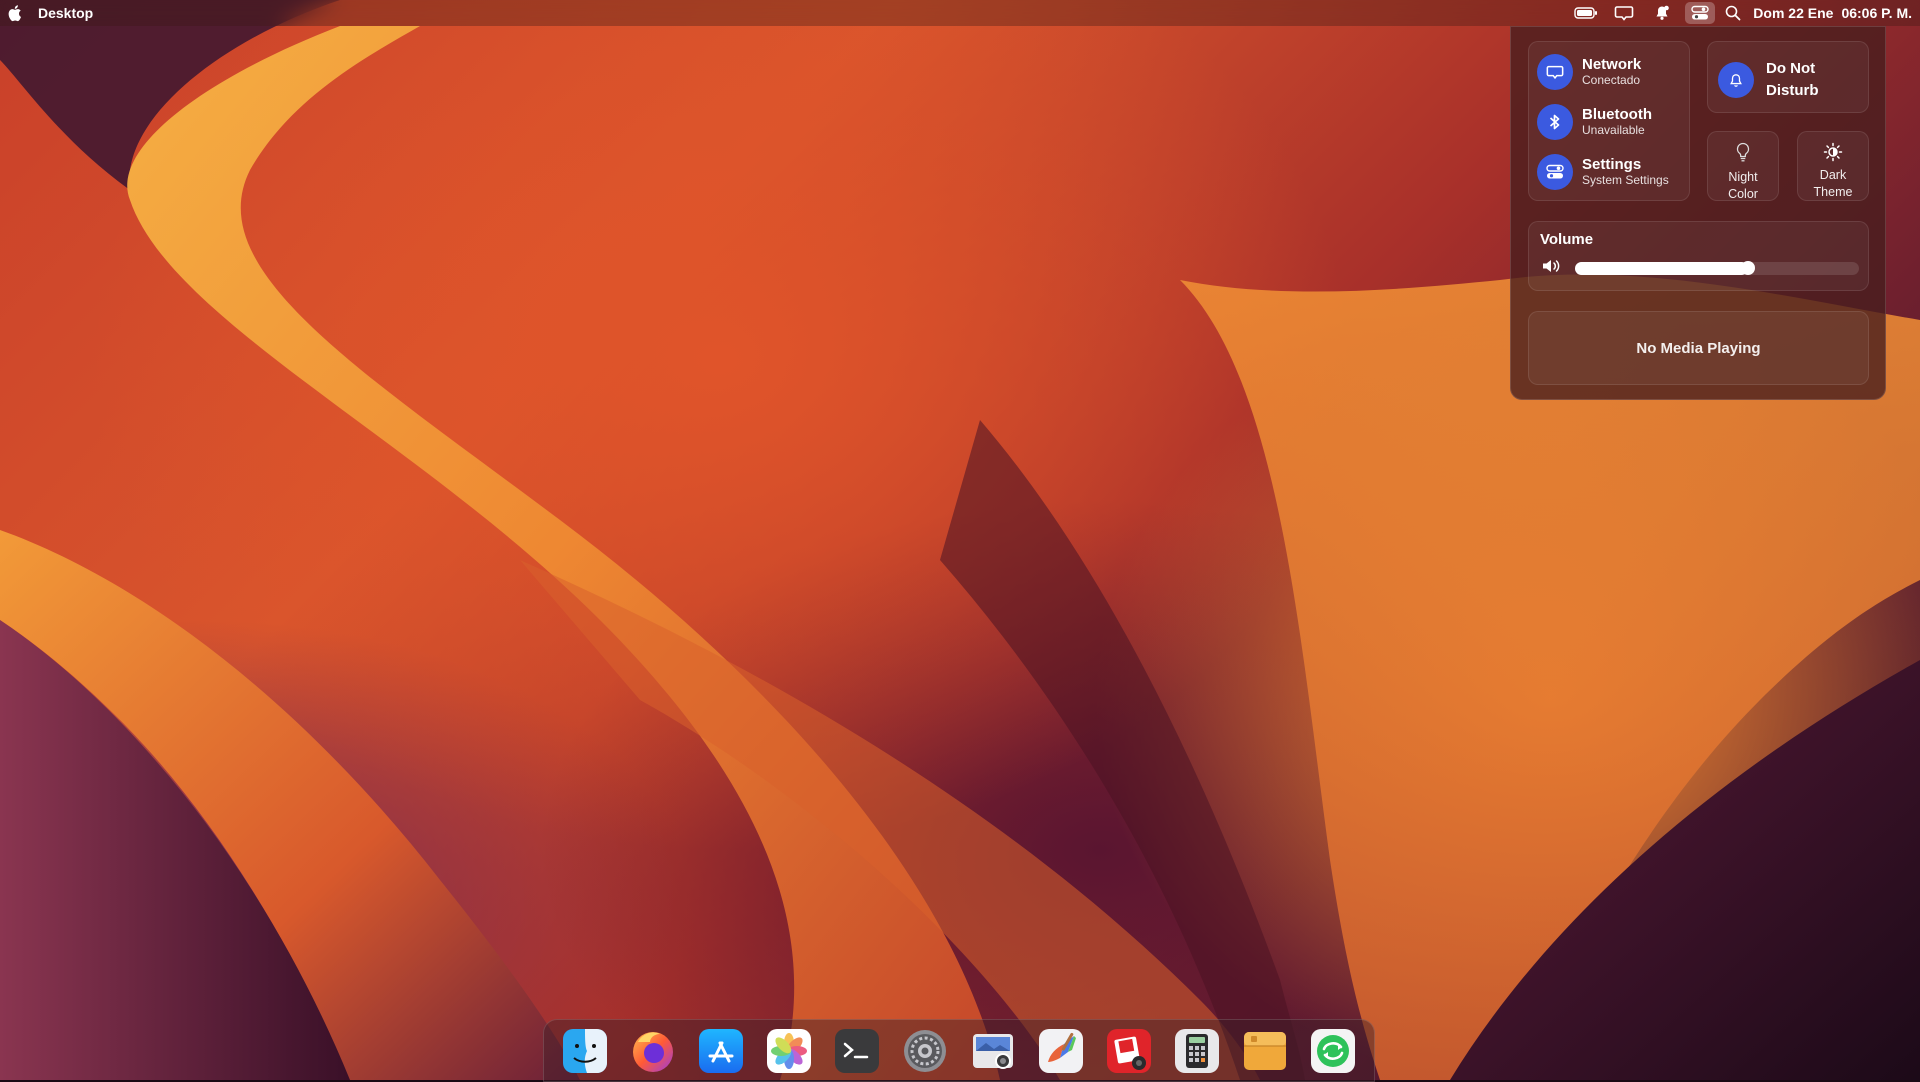 This screenshot has width=1920, height=1082. What do you see at coordinates (1792, 79) in the screenshot?
I see `do-not-disturb-label: Do Not Disturb` at bounding box center [1792, 79].